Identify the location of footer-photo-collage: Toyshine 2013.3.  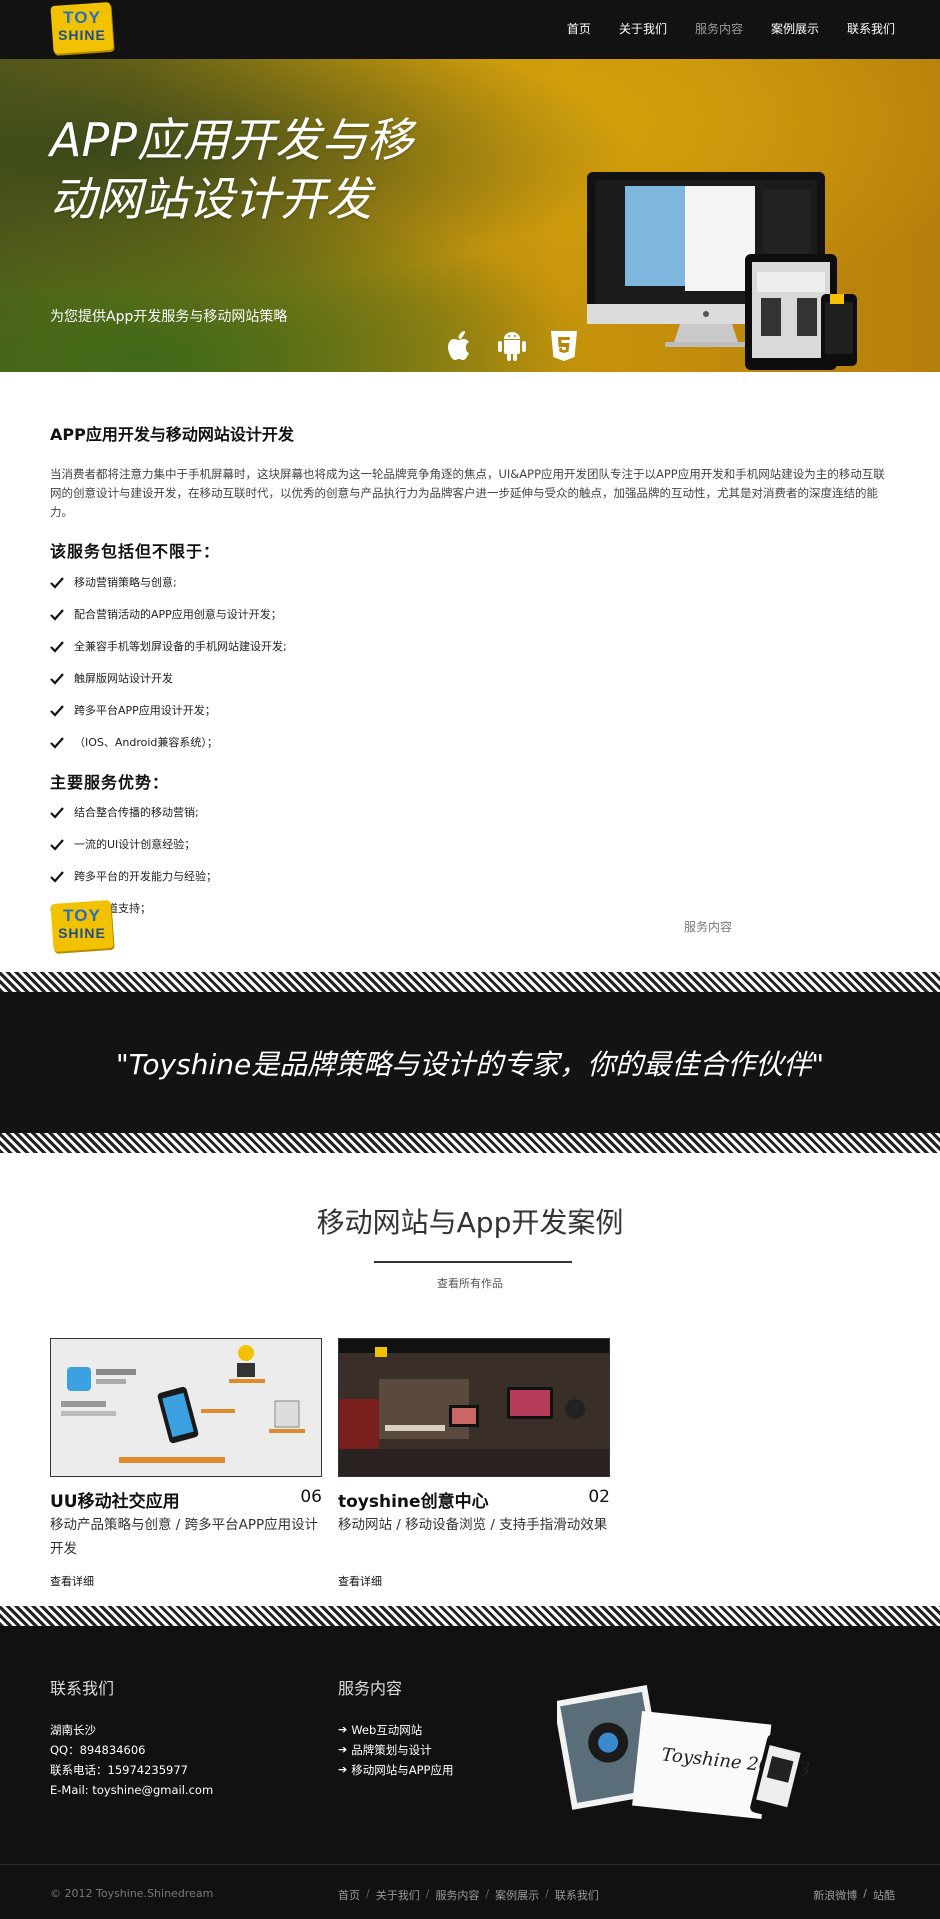
(684, 1752).